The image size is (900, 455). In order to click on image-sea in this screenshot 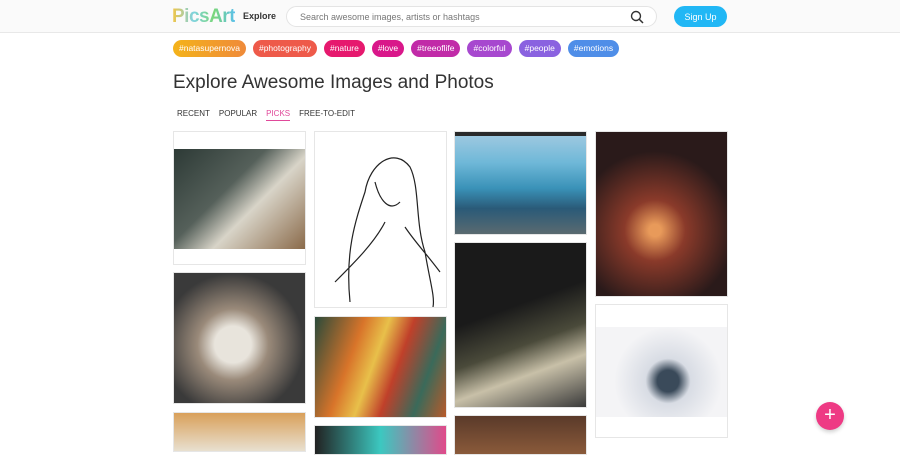, I will do `click(520, 183)`.